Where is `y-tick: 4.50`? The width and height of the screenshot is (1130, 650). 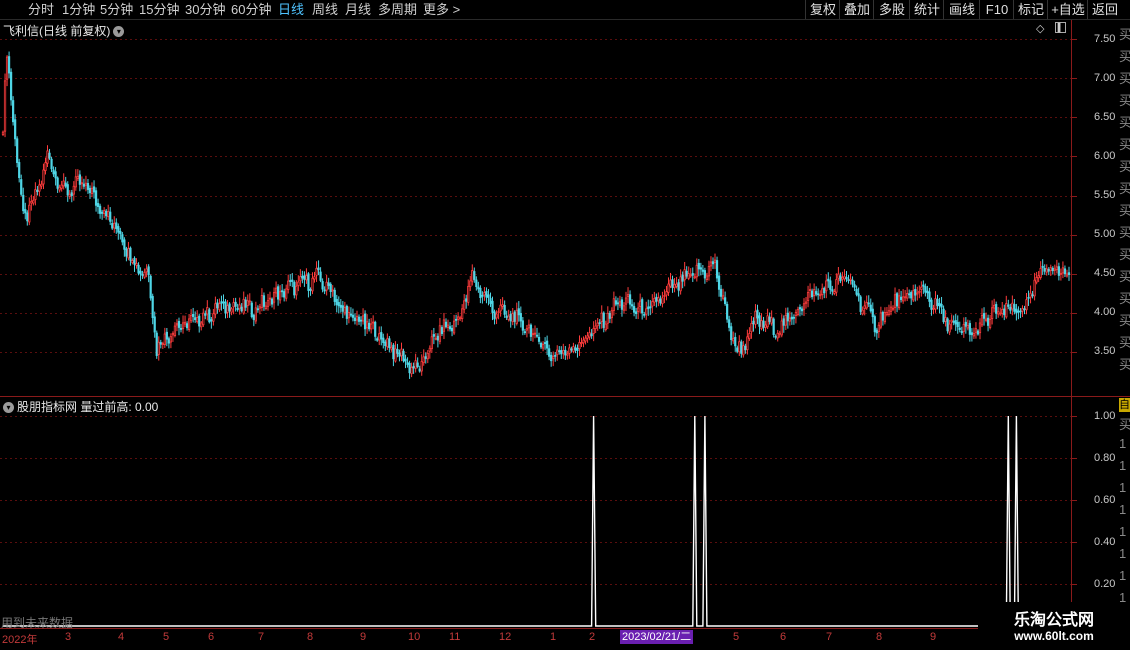
y-tick: 4.50 is located at coordinates (1105, 273).